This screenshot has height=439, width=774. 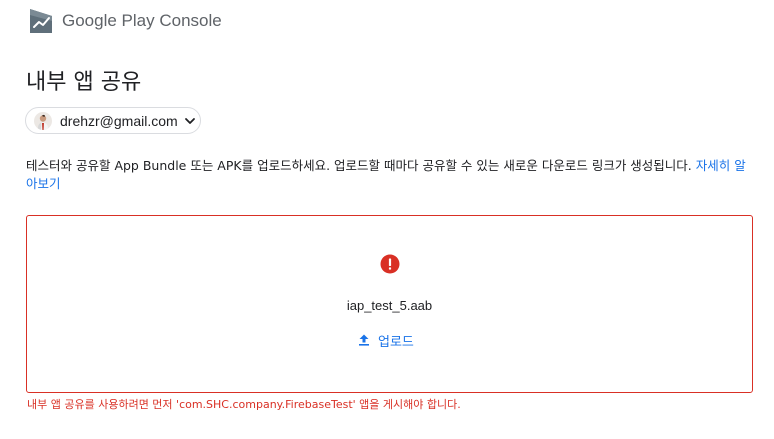 I want to click on account-selector: drehzr@gmail.com, so click(x=113, y=120).